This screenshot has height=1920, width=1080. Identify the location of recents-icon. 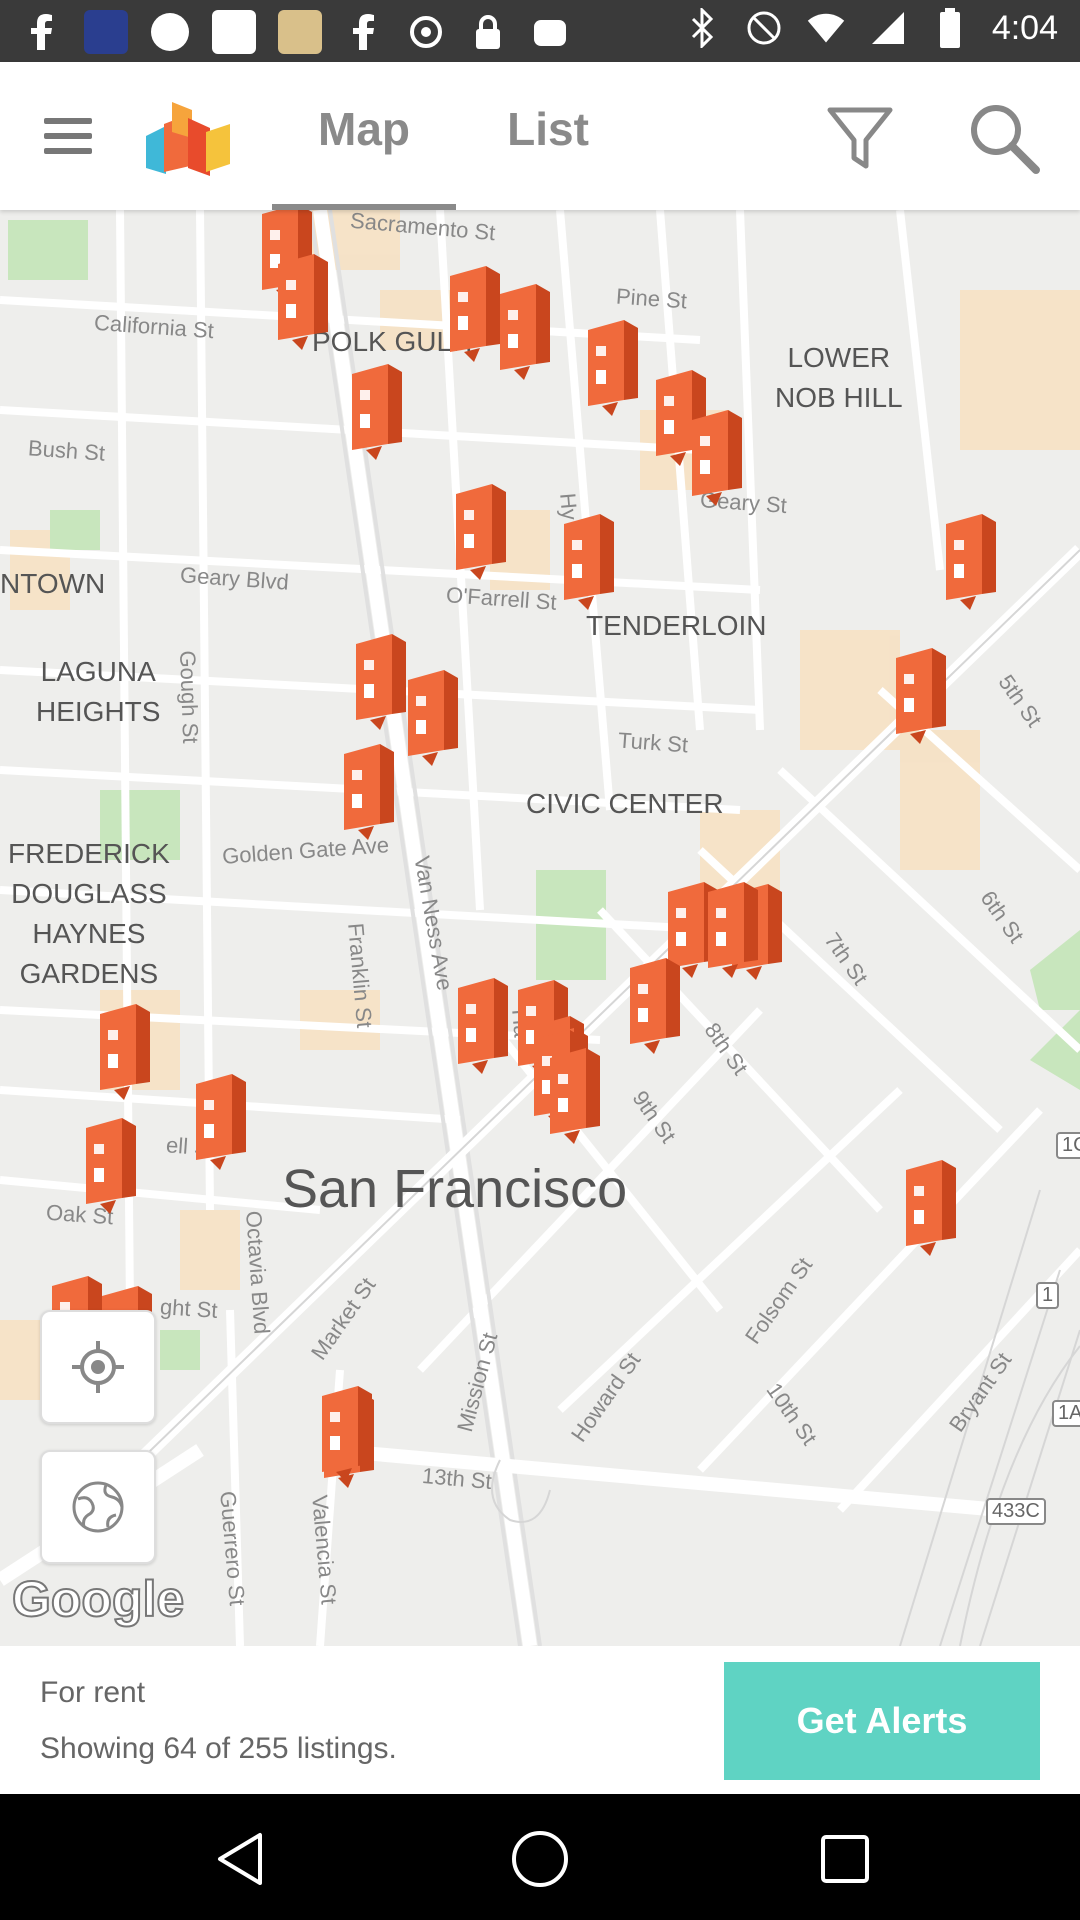
(845, 1859).